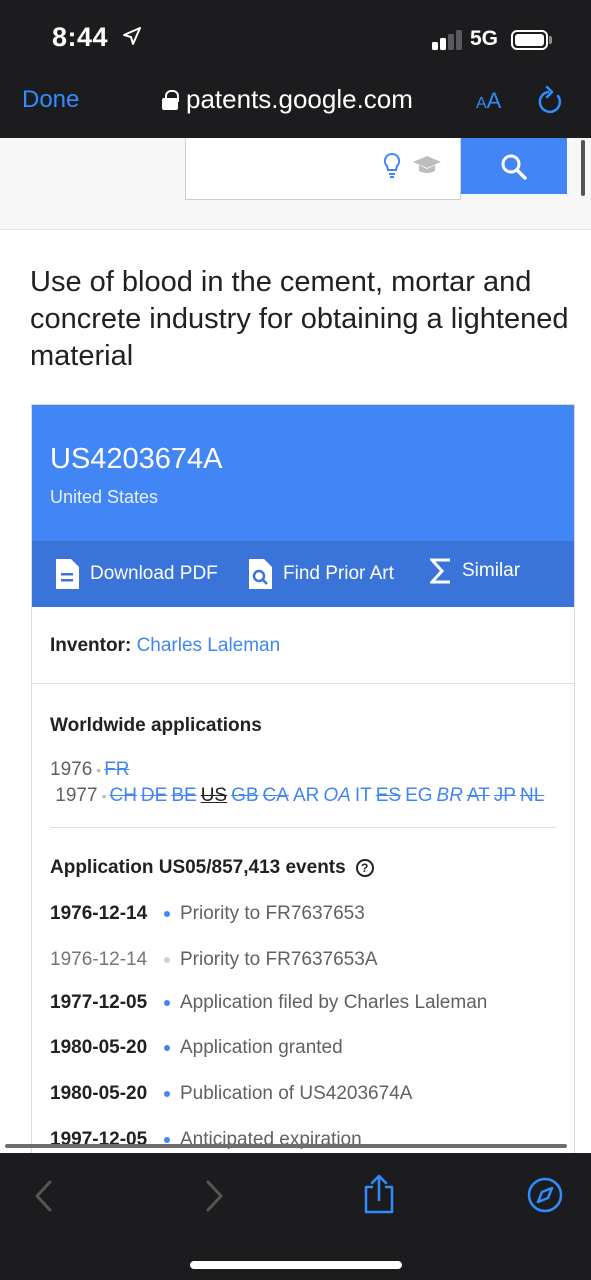  Describe the element at coordinates (505, 795) in the screenshot. I see `country-link-jp: JP` at that location.